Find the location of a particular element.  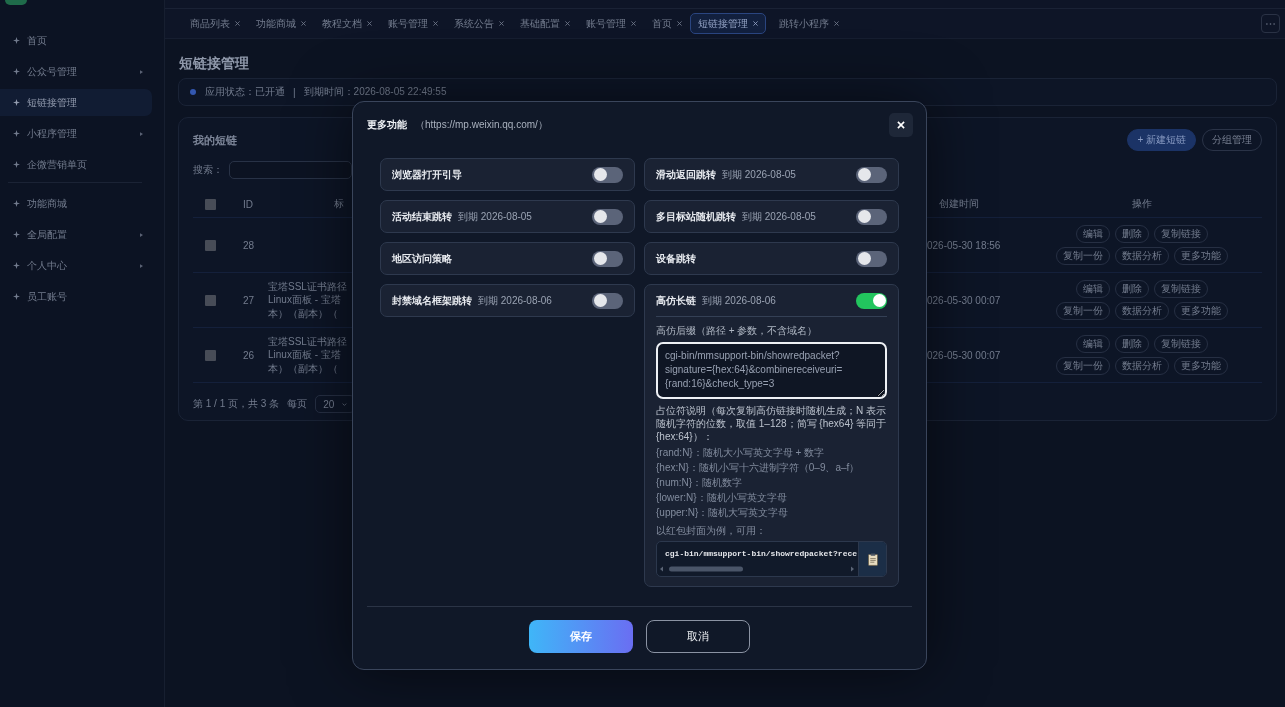

status-text: 应用状态：已开通 is located at coordinates (245, 92).